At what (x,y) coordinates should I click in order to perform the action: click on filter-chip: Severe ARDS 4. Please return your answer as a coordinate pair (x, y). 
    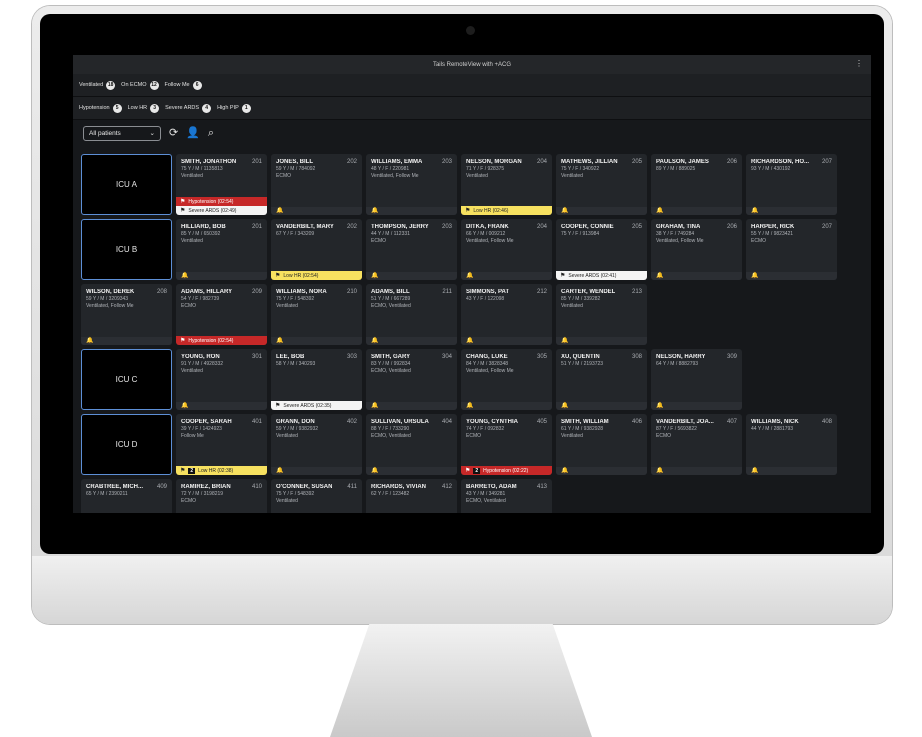
    Looking at the image, I should click on (188, 108).